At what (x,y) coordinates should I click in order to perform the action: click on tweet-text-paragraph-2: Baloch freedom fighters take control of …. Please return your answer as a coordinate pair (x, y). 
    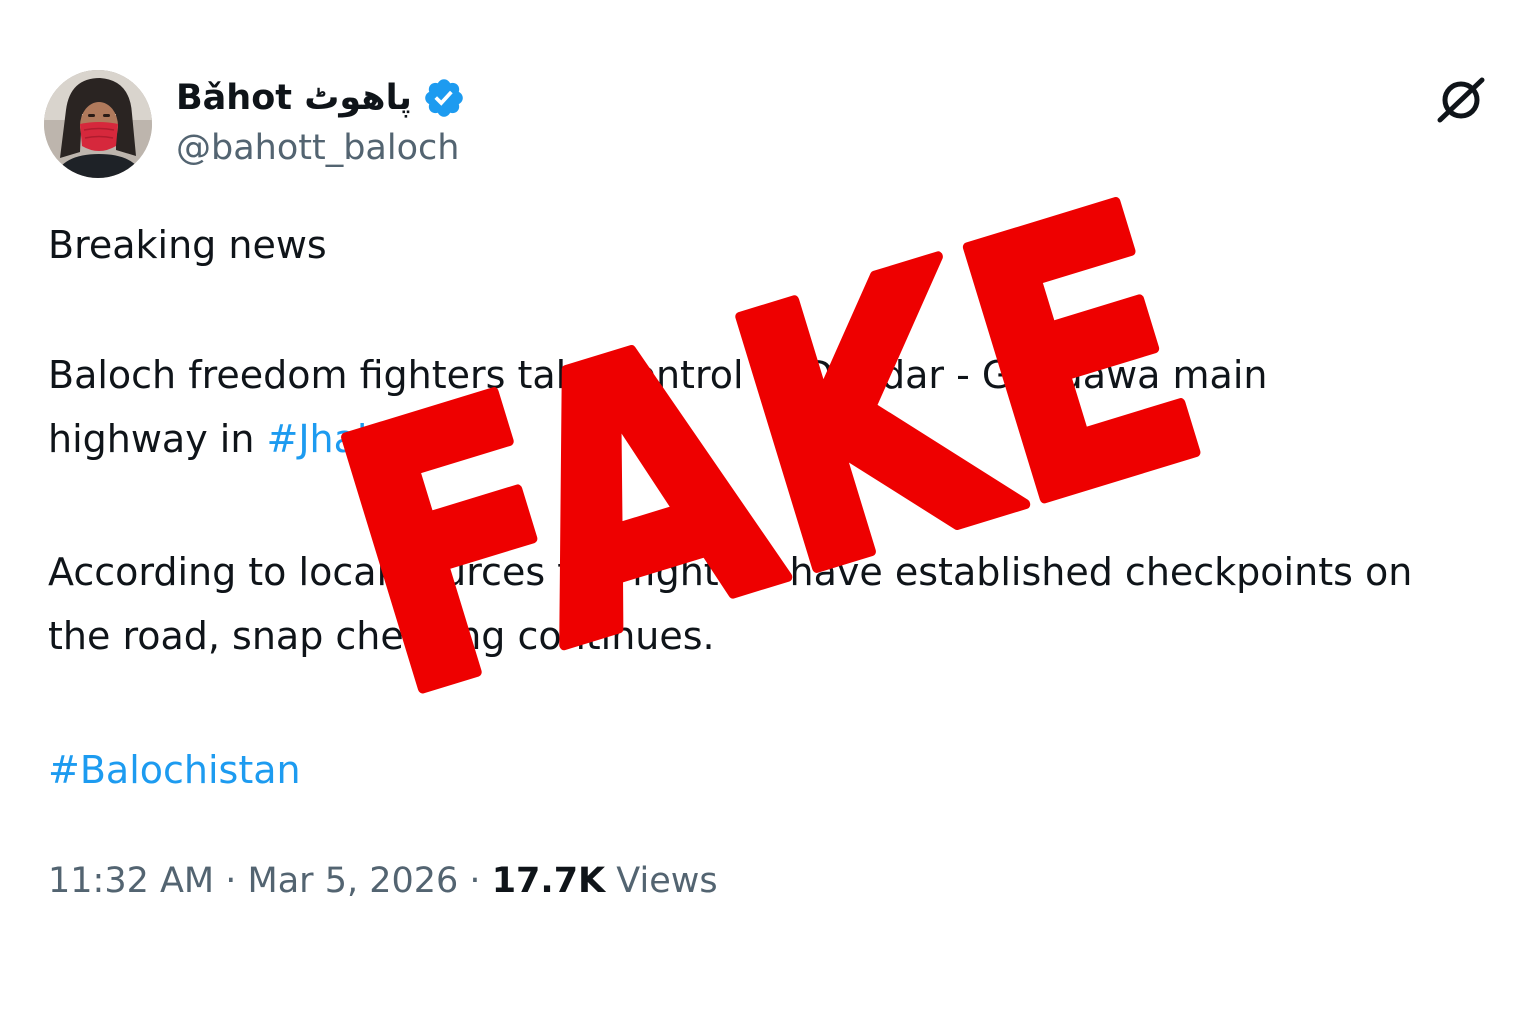
    Looking at the image, I should click on (657, 407).